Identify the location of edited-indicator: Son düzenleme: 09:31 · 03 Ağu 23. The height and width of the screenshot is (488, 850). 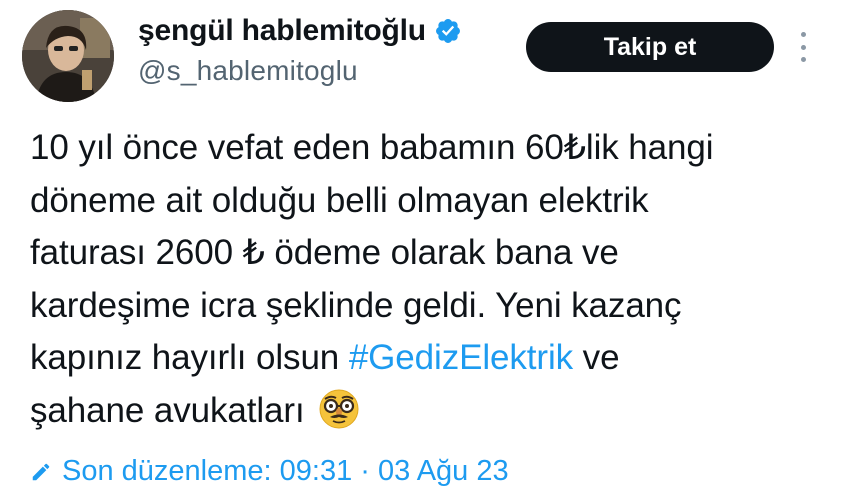
(269, 471).